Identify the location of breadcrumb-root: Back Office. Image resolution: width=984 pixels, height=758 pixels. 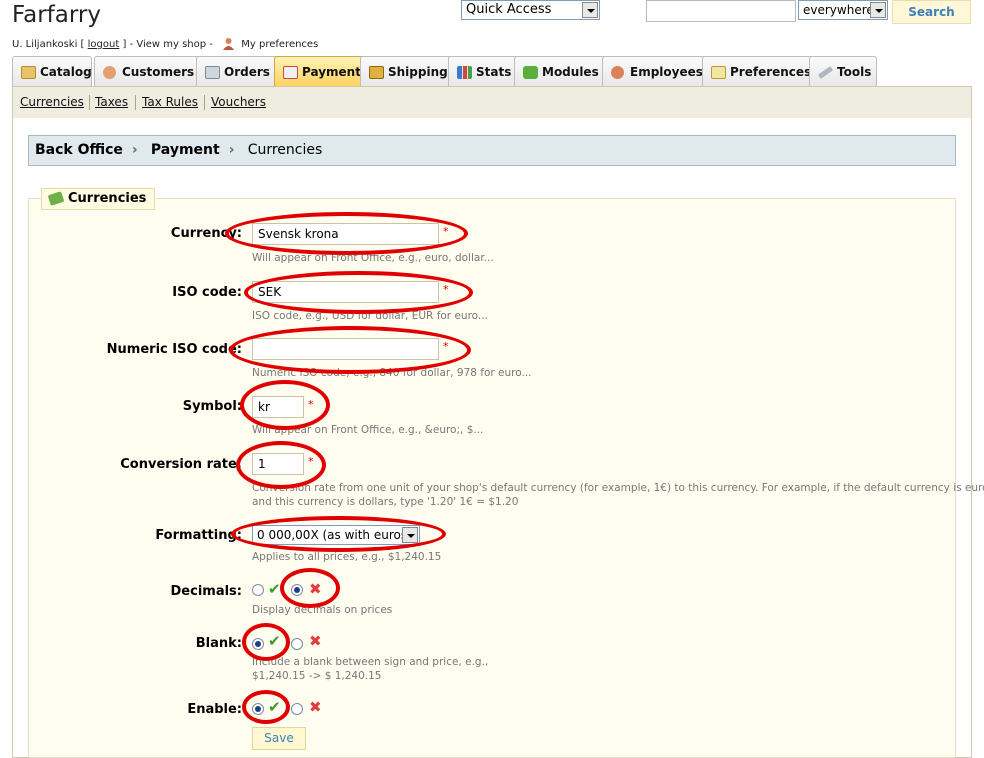
(79, 150).